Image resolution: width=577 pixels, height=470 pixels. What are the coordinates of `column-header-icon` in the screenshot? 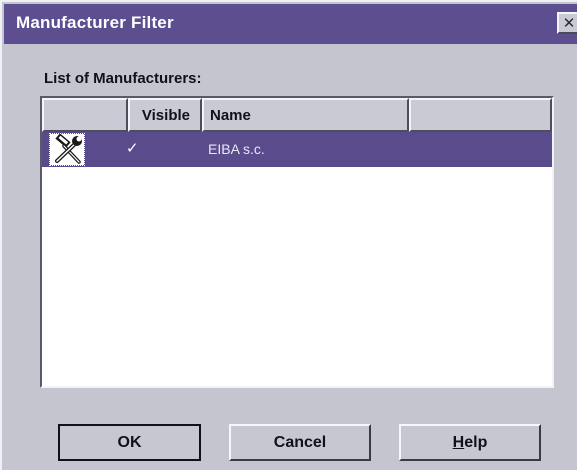 It's located at (85, 115).